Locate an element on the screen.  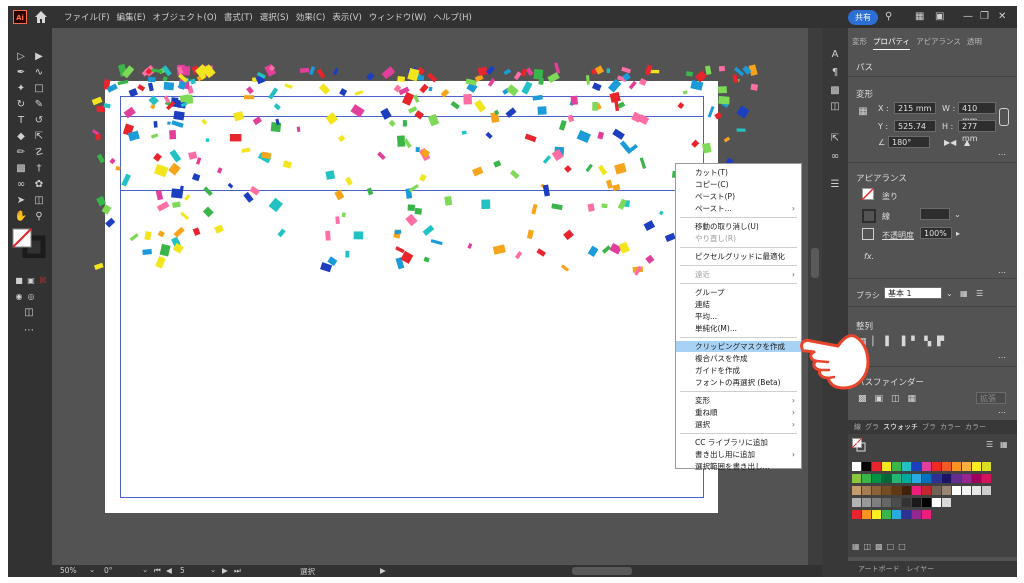
tab-stroke: 線 is located at coordinates (857, 427).